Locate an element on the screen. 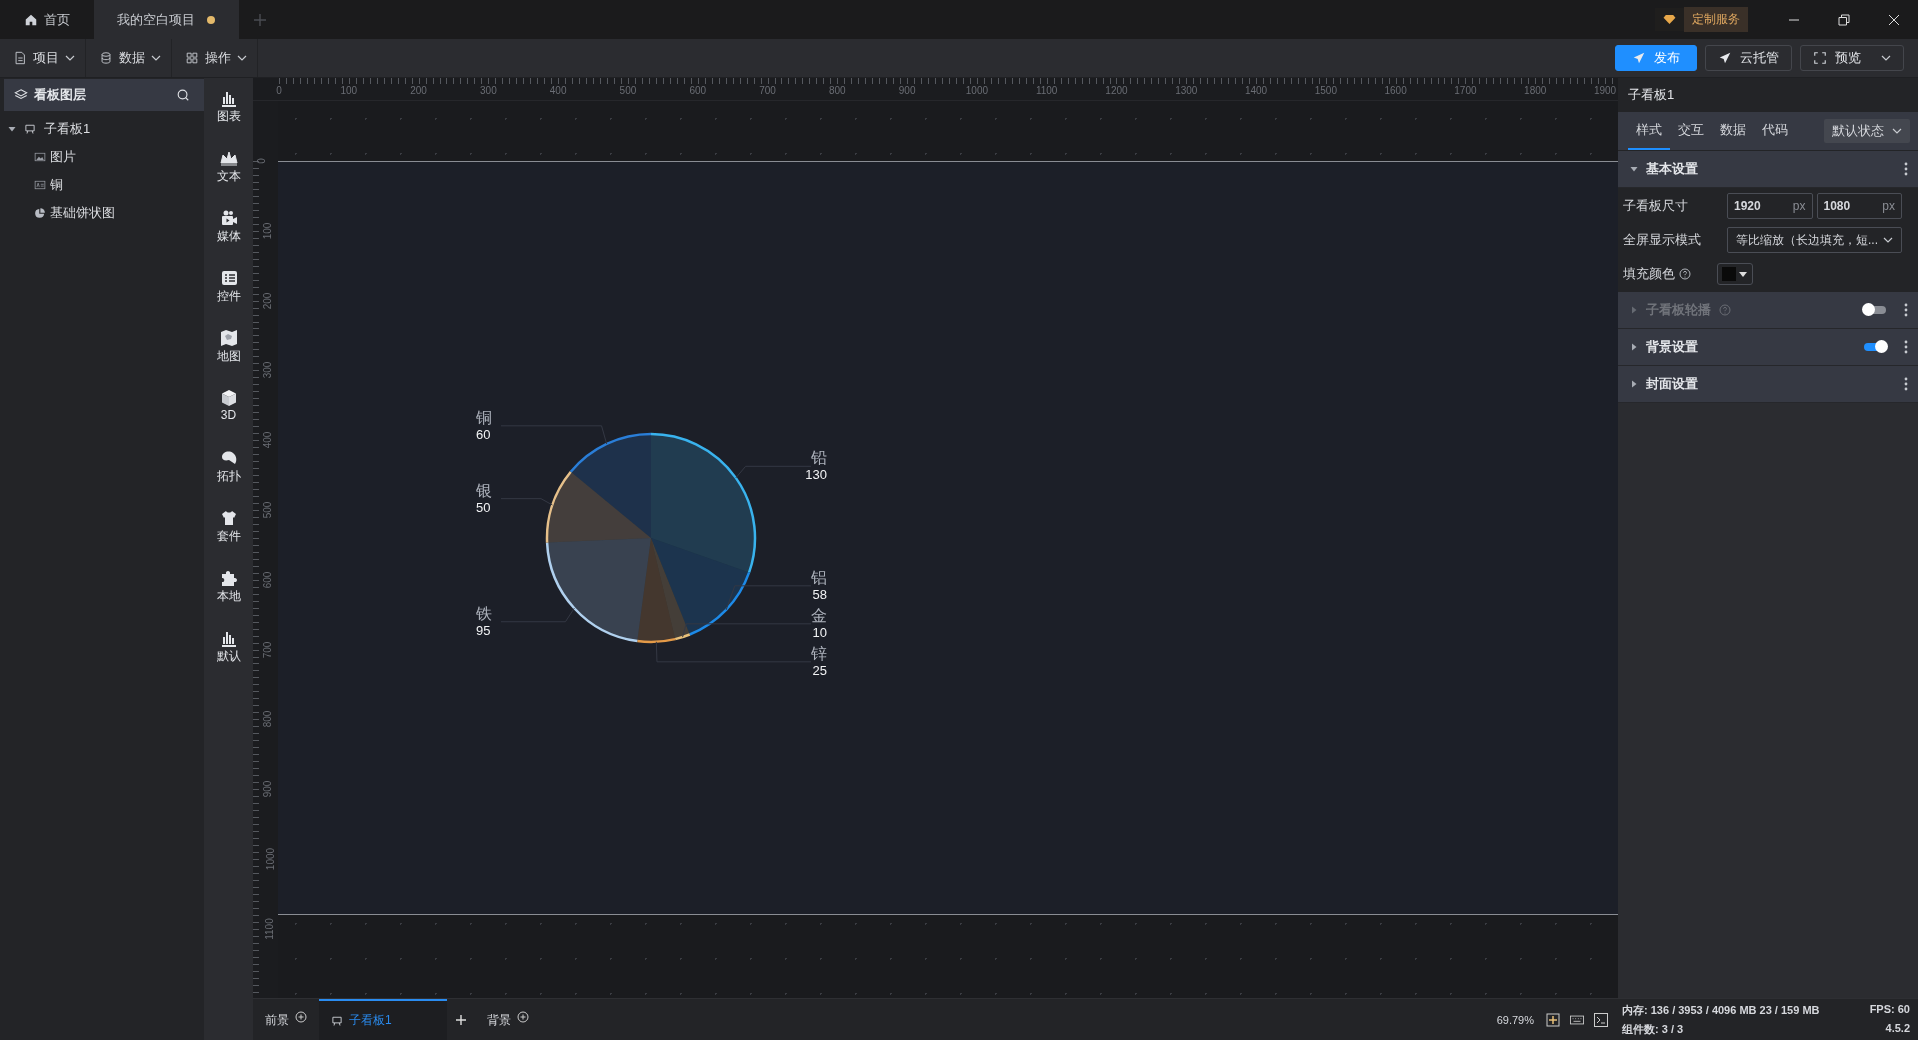 The height and width of the screenshot is (1040, 1918). menu-button: 操作 is located at coordinates (215, 58).